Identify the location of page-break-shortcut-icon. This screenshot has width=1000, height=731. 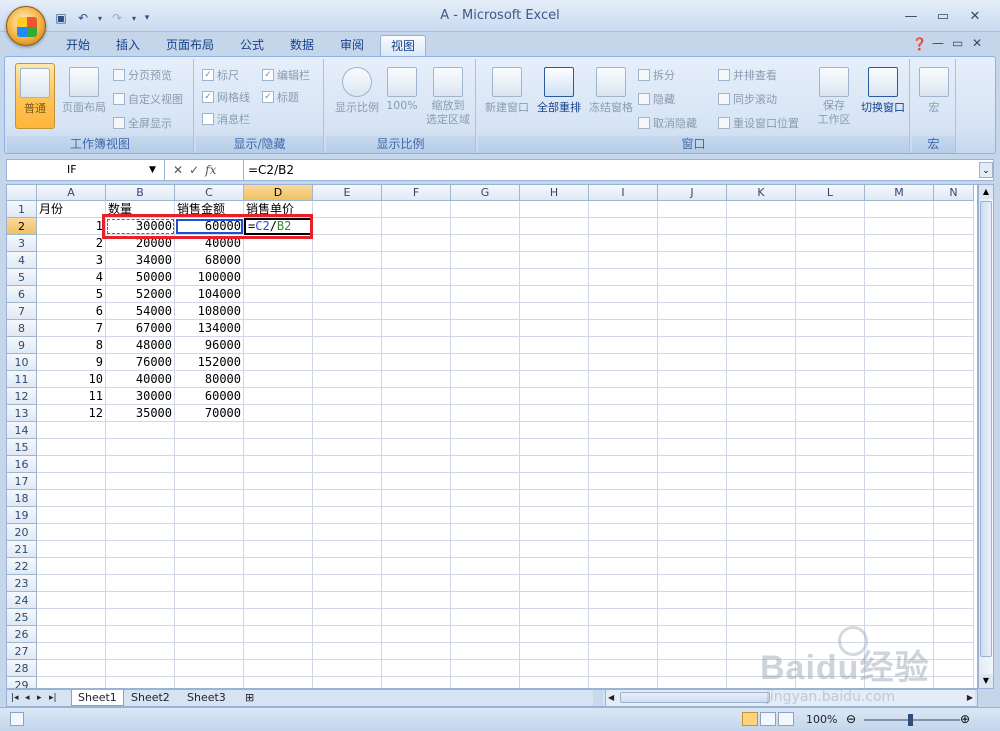
(786, 719).